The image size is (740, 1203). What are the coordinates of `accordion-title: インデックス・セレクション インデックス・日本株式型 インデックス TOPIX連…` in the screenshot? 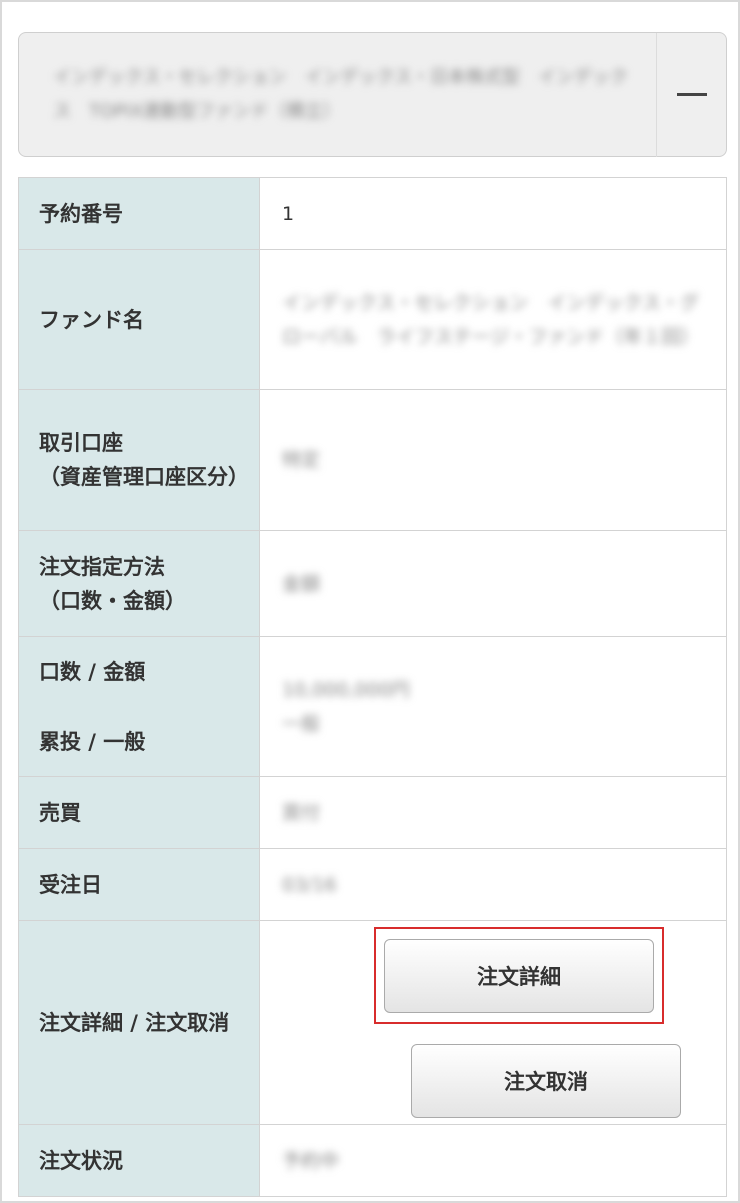 It's located at (340, 94).